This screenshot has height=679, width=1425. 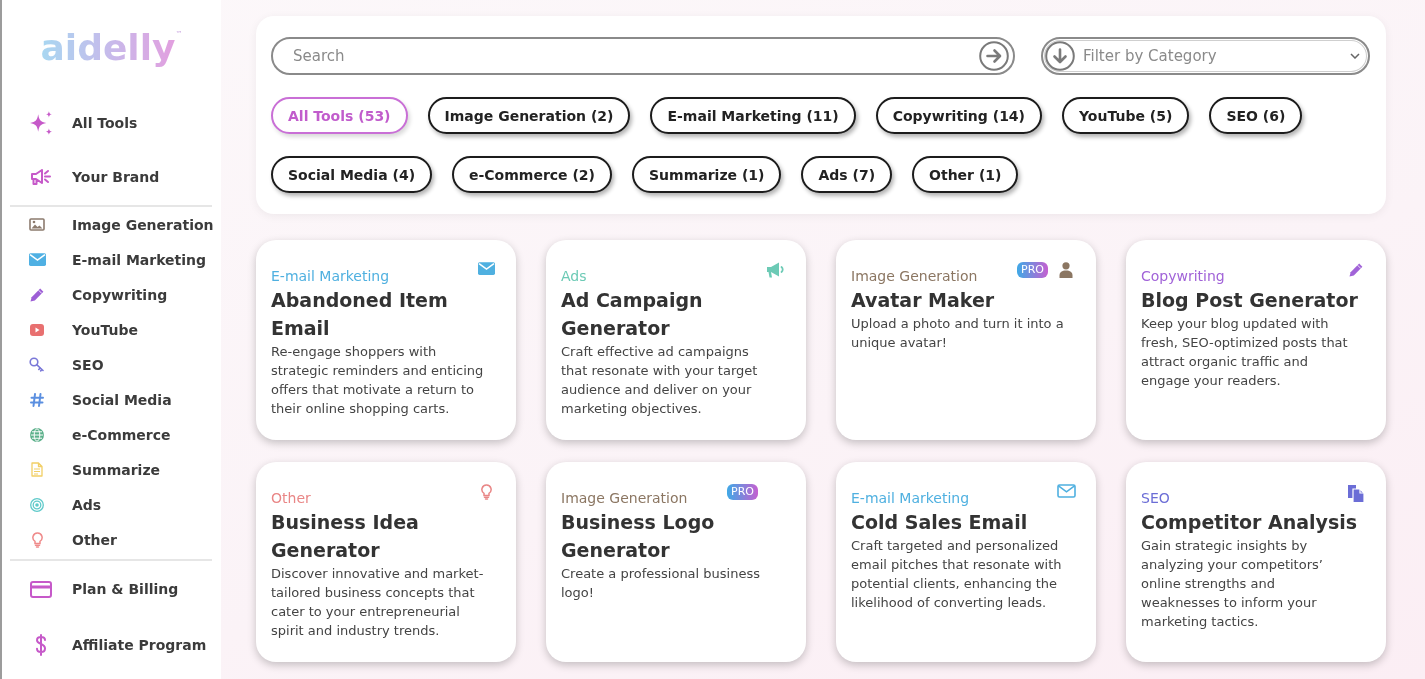 What do you see at coordinates (111, 645) in the screenshot?
I see `sidebar-item: Affiliate Program` at bounding box center [111, 645].